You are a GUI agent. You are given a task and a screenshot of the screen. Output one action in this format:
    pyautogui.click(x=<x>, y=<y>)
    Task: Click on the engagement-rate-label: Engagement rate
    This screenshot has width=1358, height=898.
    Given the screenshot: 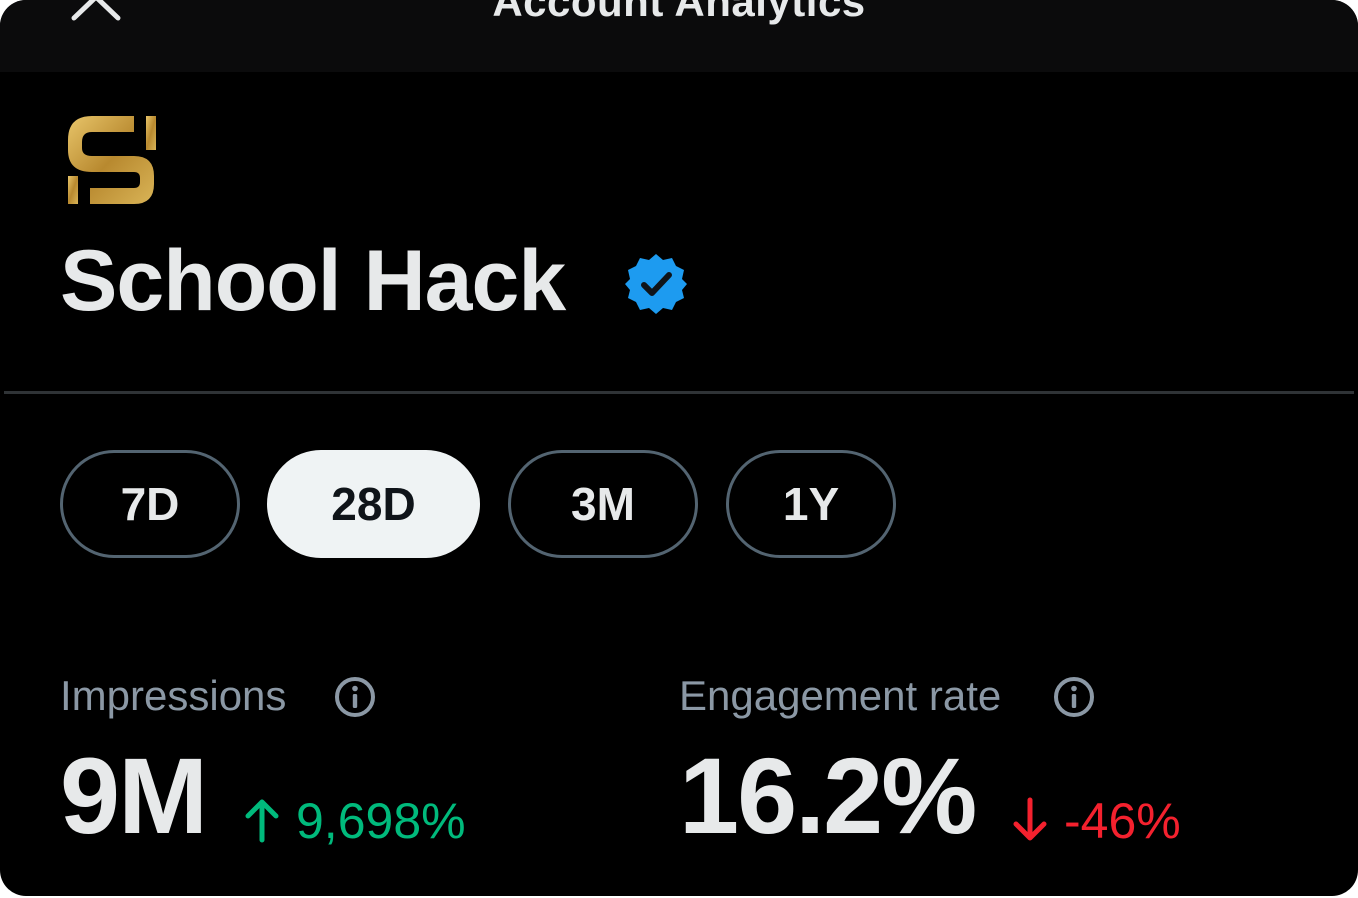 What is the action you would take?
    pyautogui.click(x=840, y=695)
    